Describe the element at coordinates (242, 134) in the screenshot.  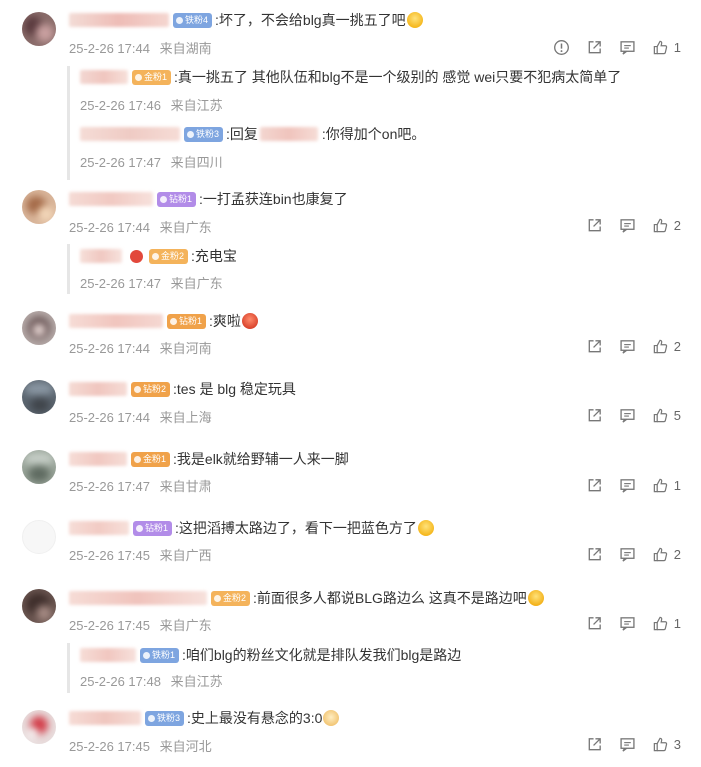
I see `reply-prefix: :回复` at that location.